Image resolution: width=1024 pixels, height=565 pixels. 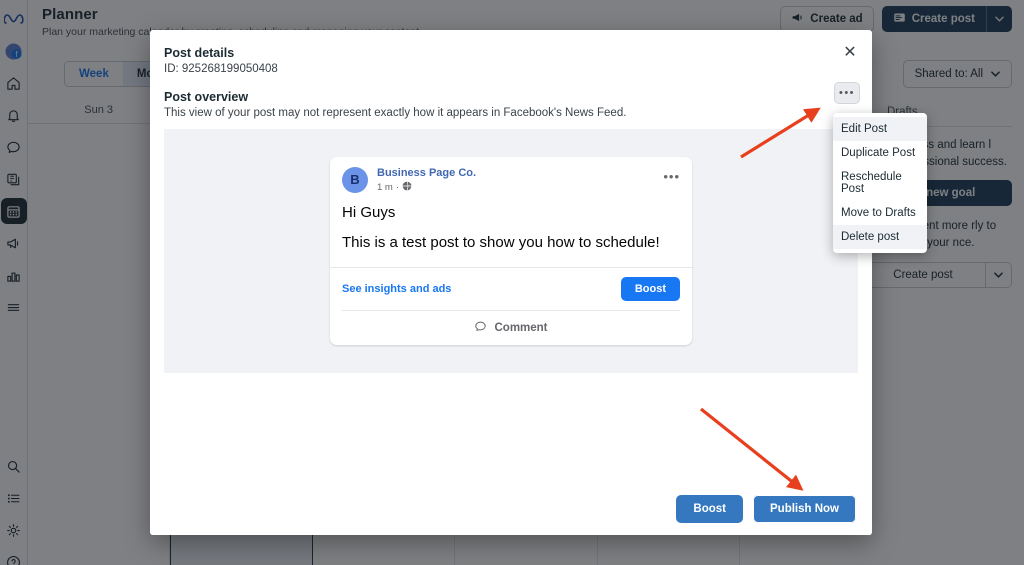 What do you see at coordinates (221, 69) in the screenshot?
I see `post-id: ID: 925268199050408` at bounding box center [221, 69].